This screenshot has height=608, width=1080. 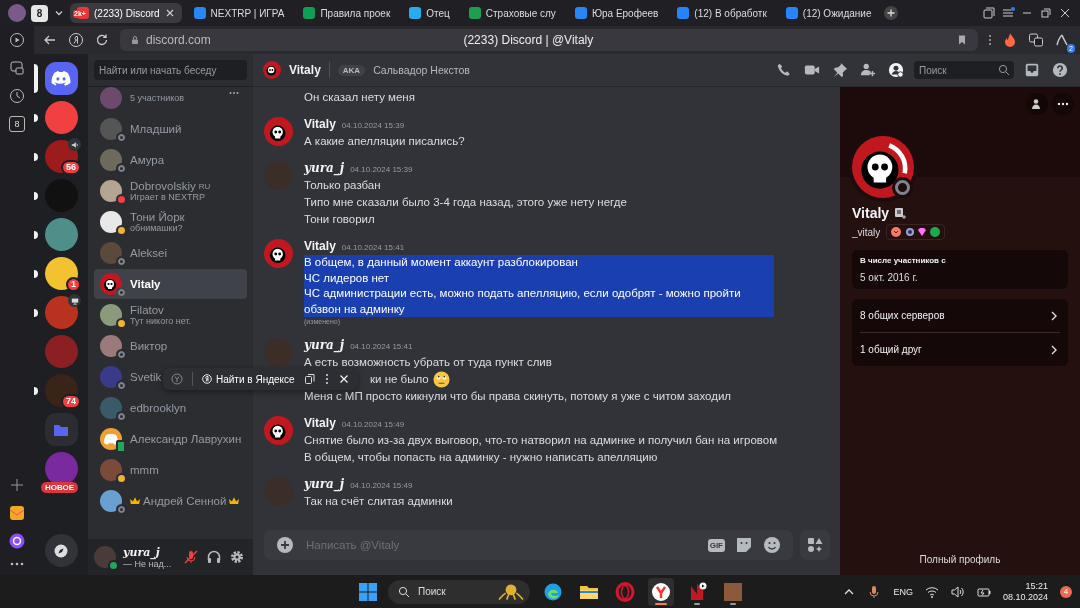 I want to click on alias-text: Сальвадор Некстов, so click(x=421, y=70).